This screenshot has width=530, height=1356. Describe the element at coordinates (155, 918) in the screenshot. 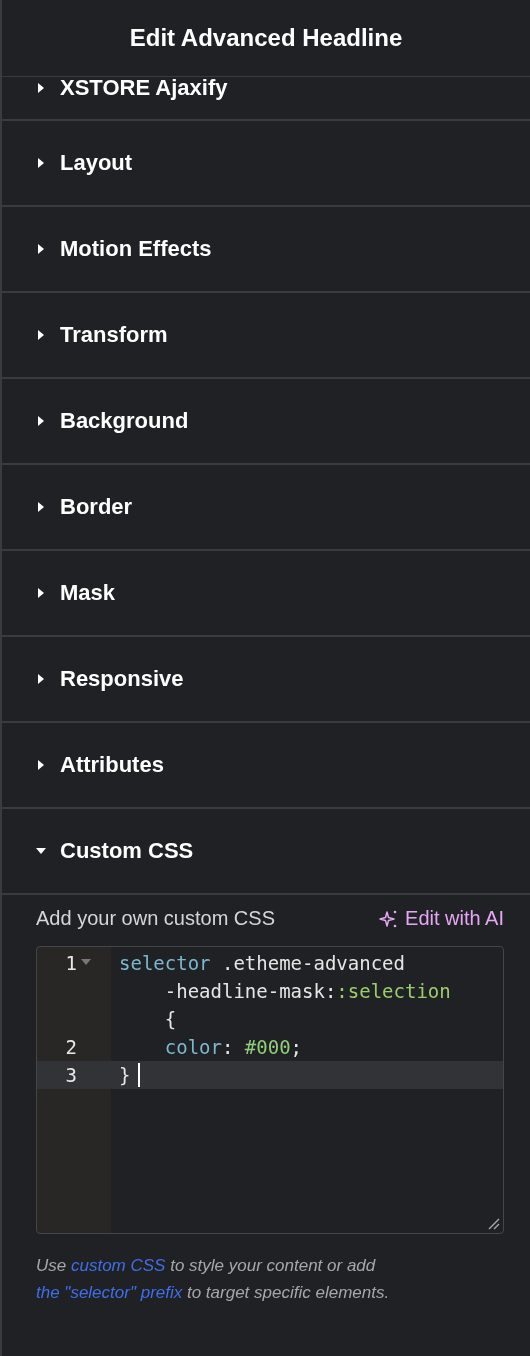

I see `field-label: Add your own custom CSS` at that location.